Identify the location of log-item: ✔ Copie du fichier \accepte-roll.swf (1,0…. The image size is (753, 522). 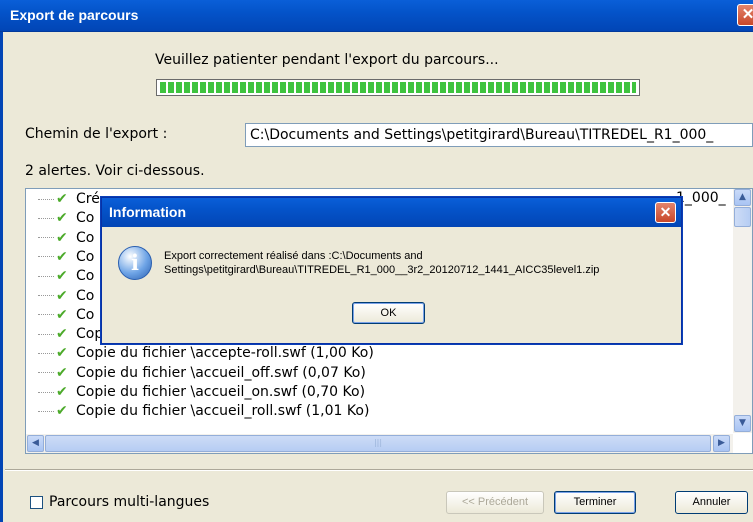
(206, 353).